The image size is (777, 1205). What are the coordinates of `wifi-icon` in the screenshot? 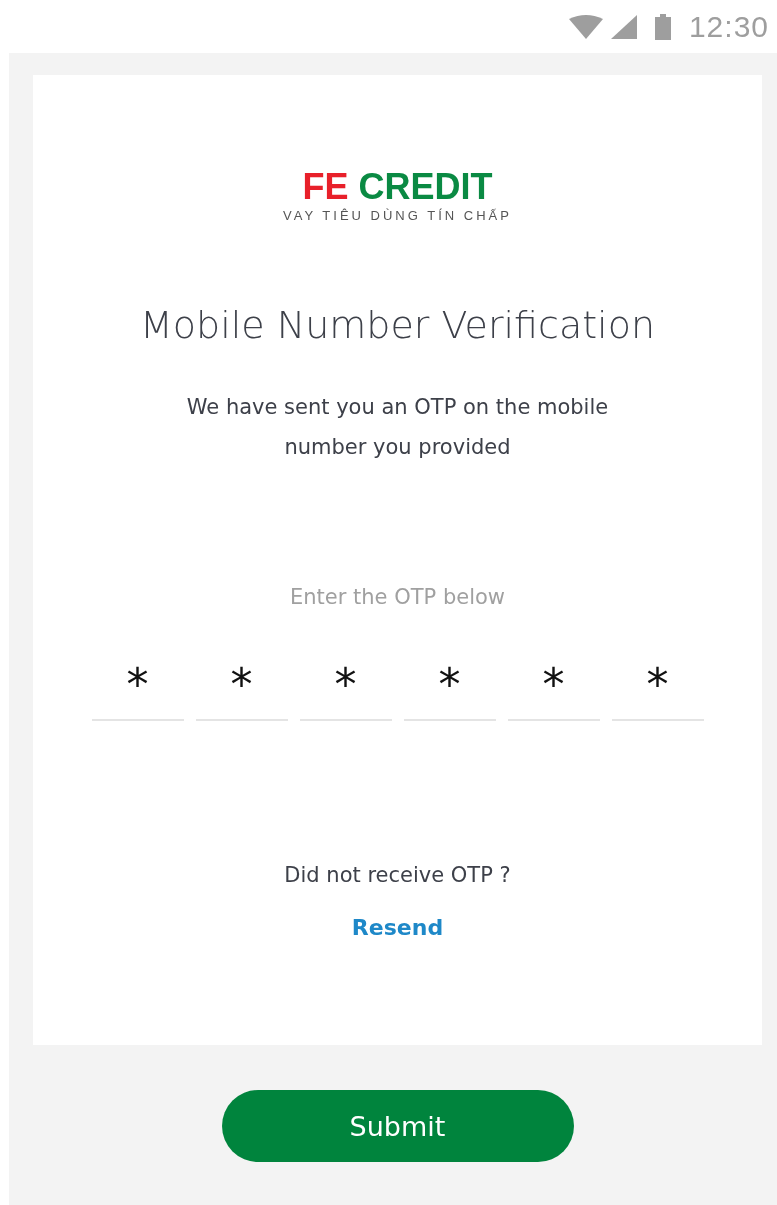 It's located at (585, 26).